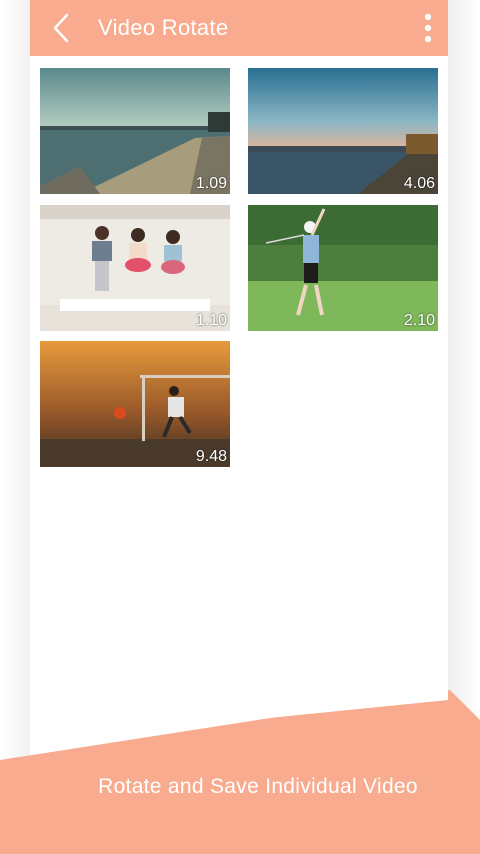  What do you see at coordinates (211, 320) in the screenshot?
I see `video-duration: 1.10` at bounding box center [211, 320].